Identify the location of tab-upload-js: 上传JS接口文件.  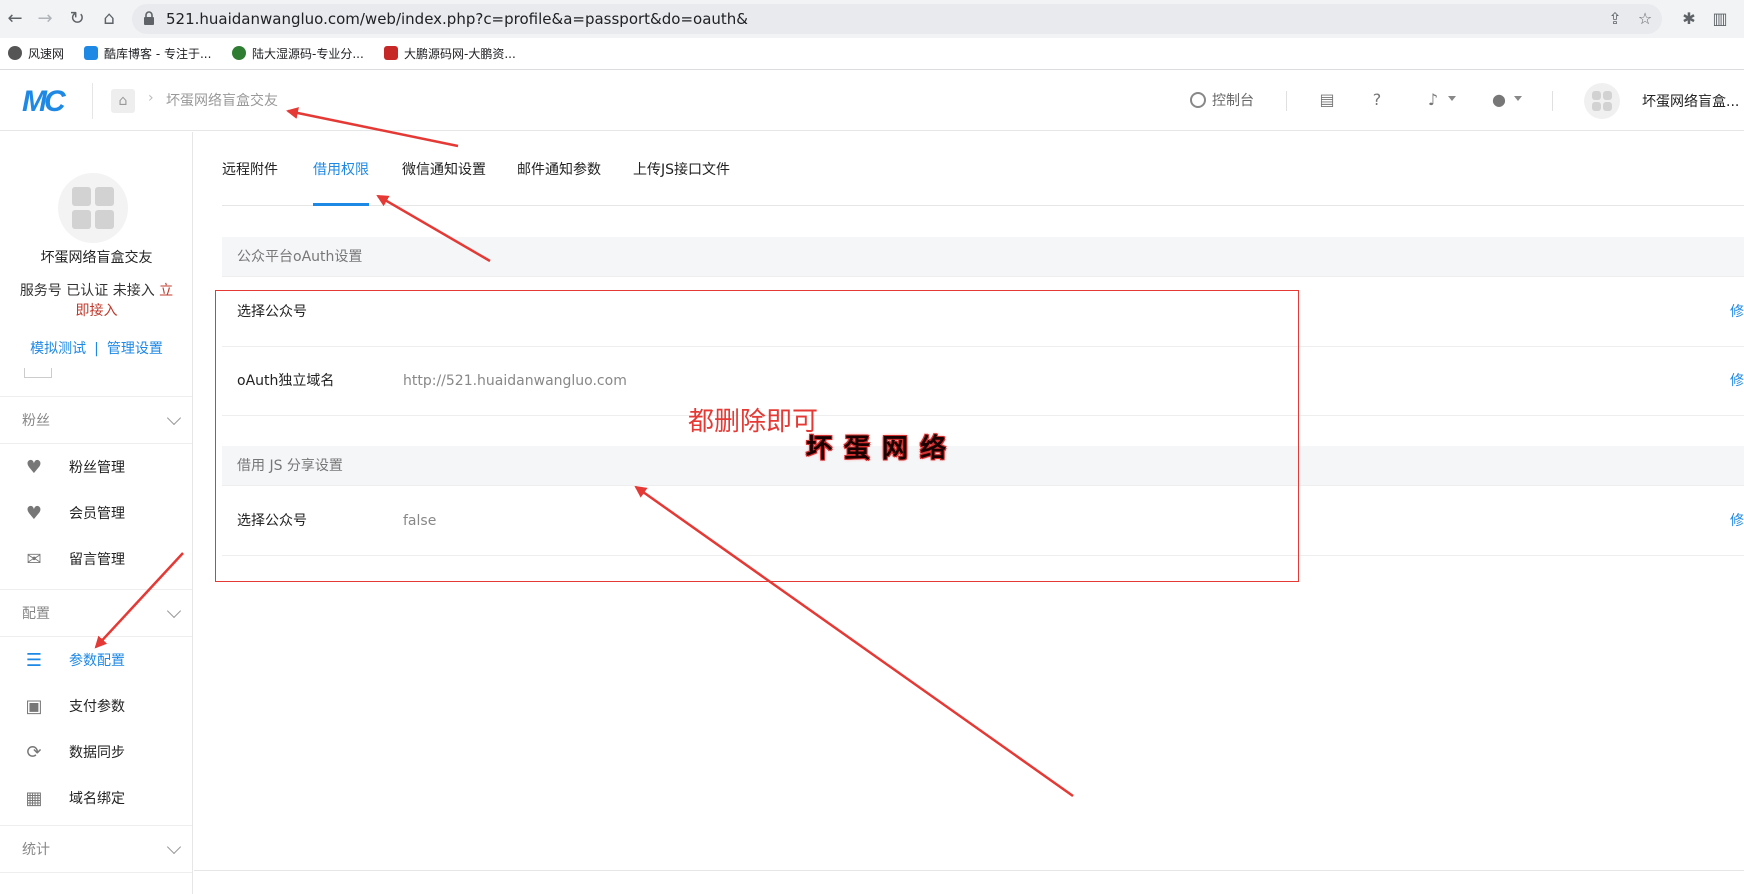
(681, 169).